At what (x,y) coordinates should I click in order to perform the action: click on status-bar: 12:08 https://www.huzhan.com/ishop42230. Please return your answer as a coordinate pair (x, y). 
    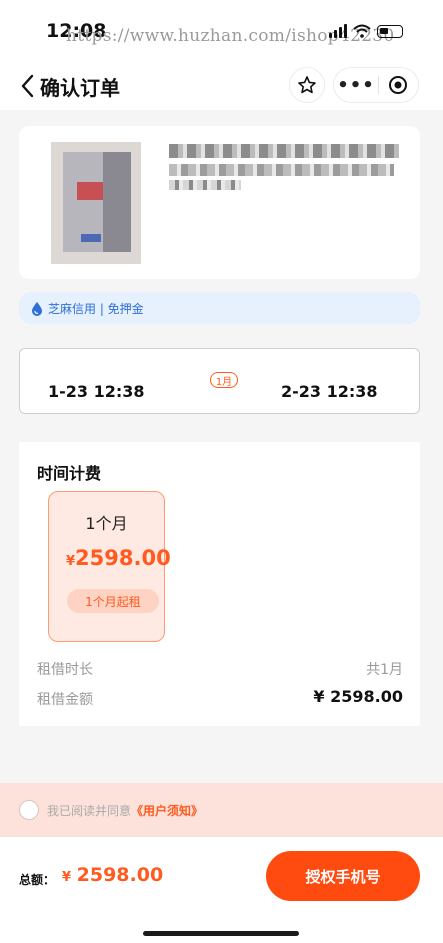
    Looking at the image, I should click on (221, 31).